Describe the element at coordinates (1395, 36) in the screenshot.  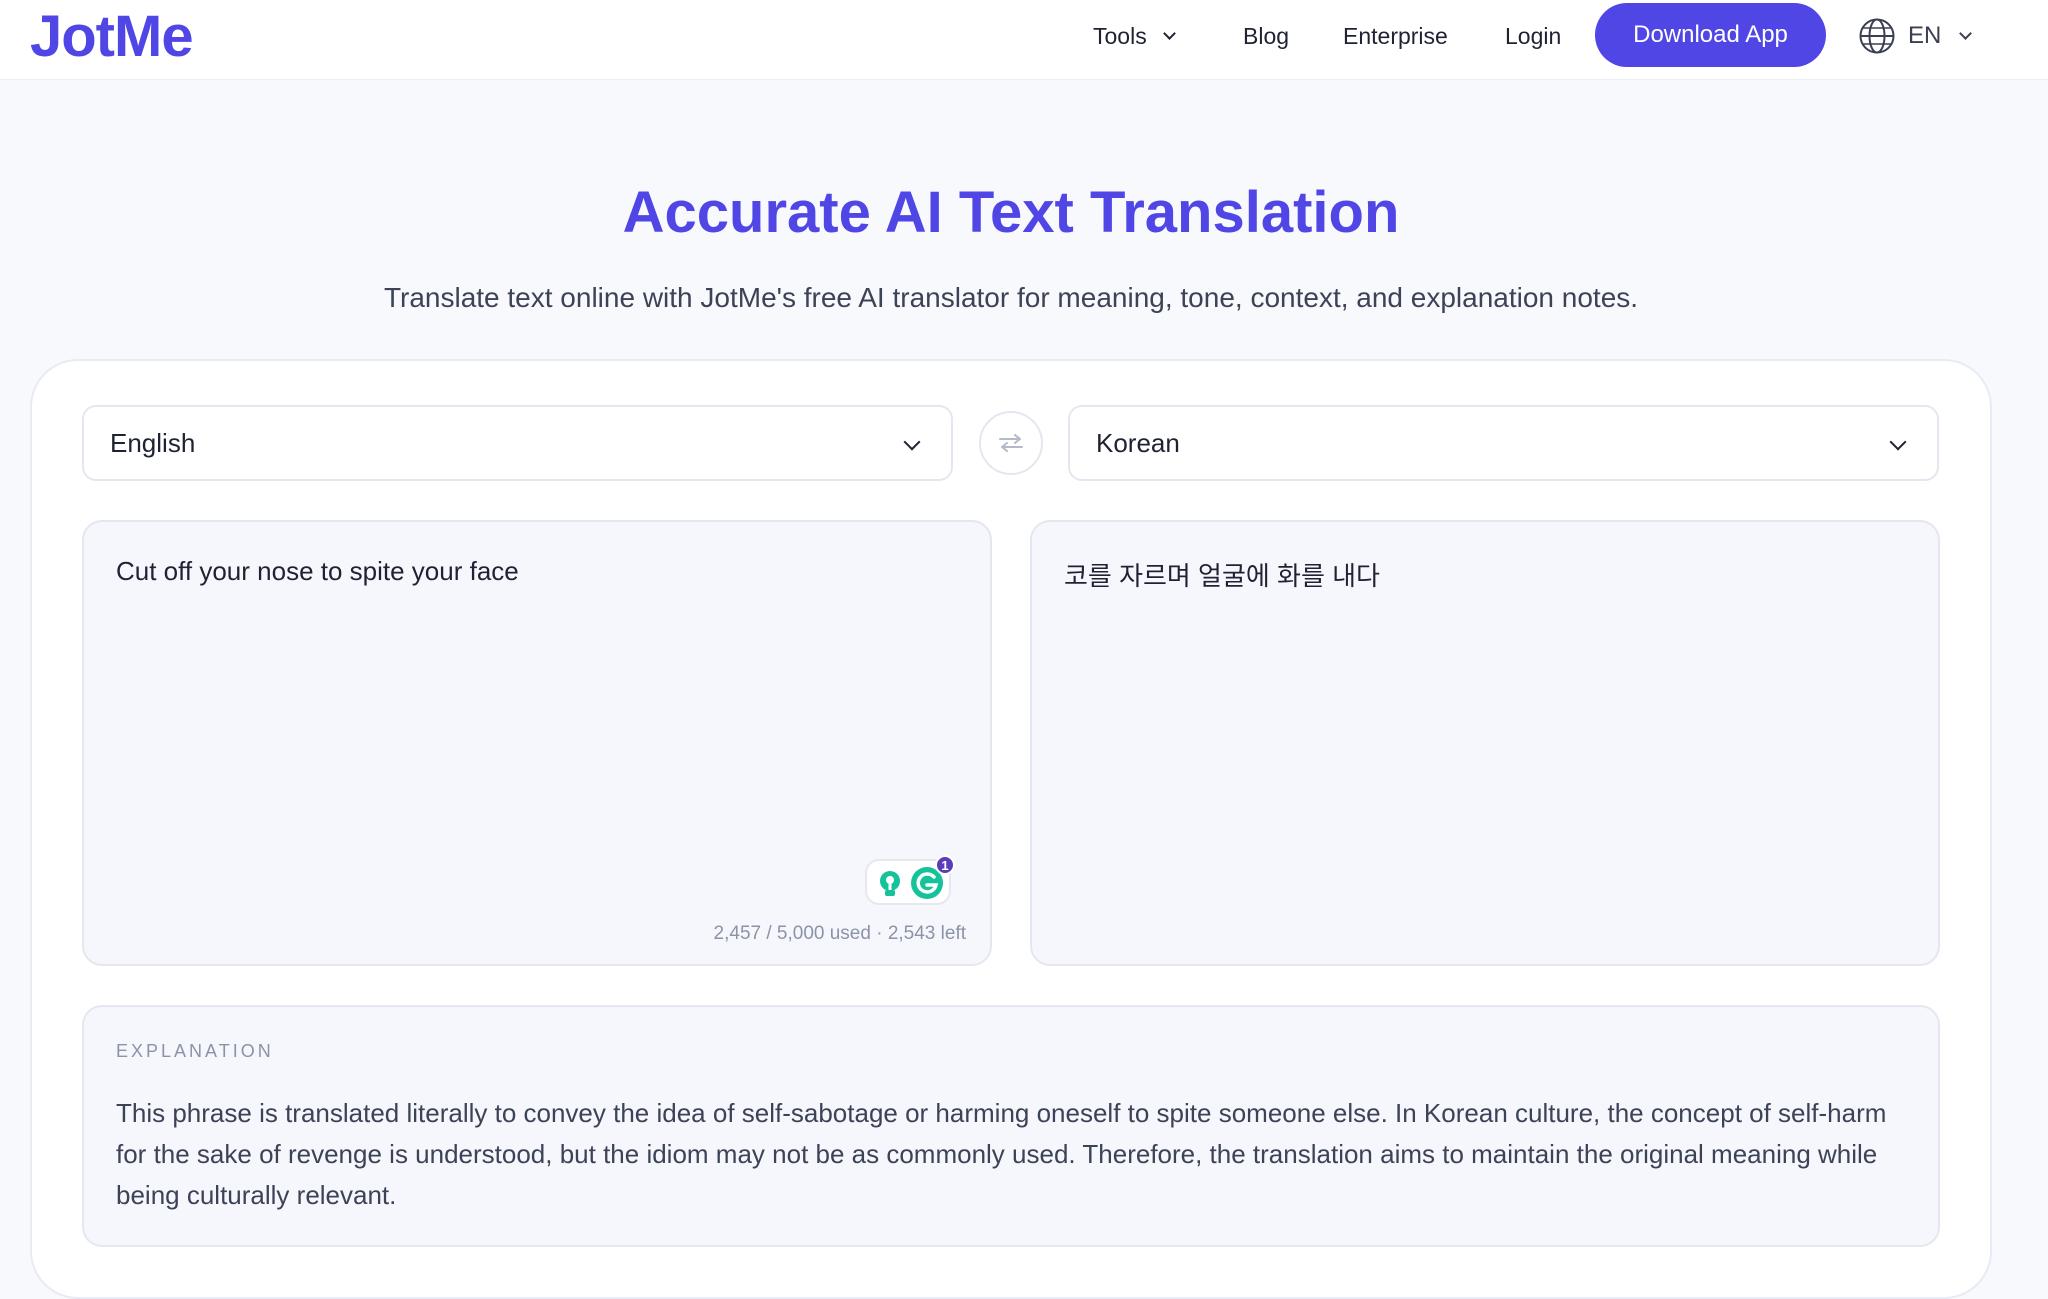
I see `nav-enterprise-link: Enterprise` at that location.